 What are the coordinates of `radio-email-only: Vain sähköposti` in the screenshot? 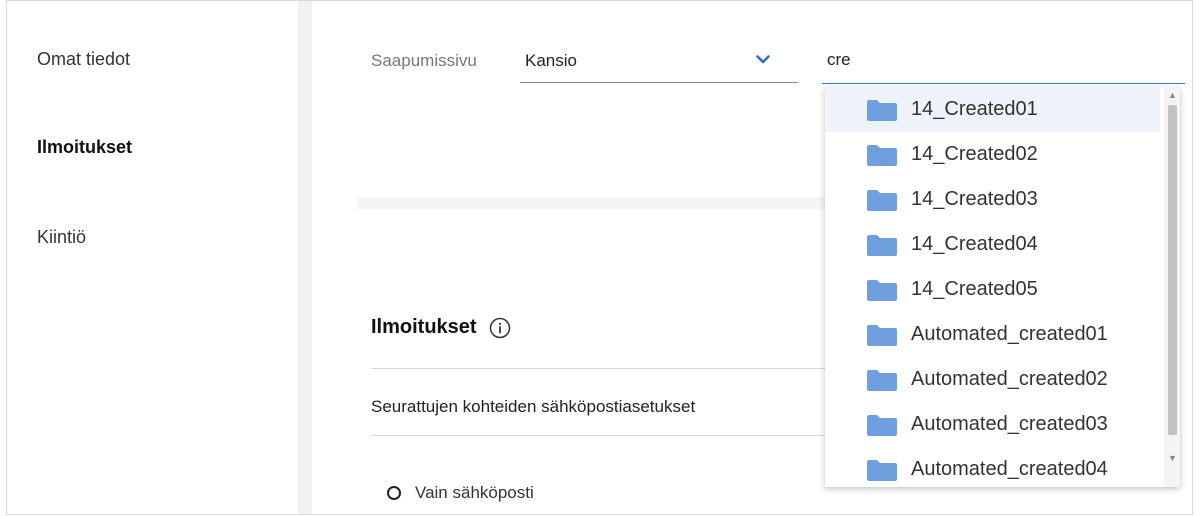 It's located at (460, 493).